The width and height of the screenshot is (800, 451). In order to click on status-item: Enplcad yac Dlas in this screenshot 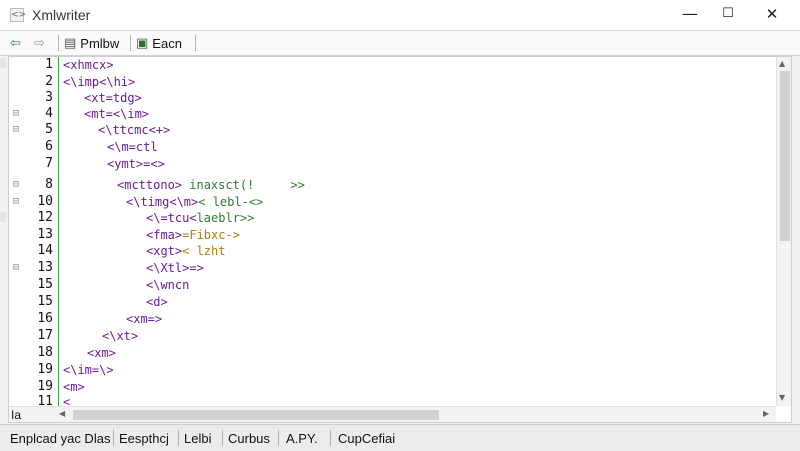, I will do `click(60, 438)`.